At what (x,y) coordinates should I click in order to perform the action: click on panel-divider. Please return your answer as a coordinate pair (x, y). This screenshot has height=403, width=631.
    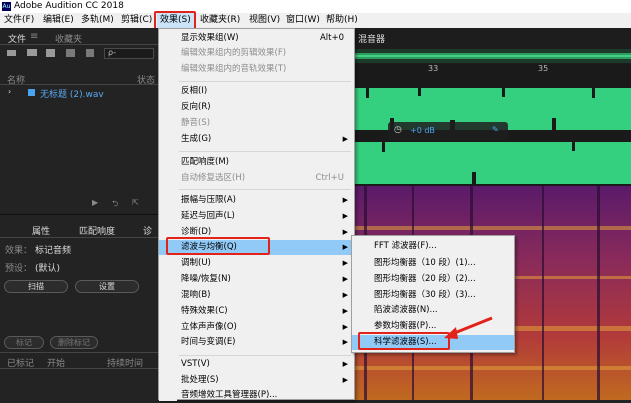
    Looking at the image, I should click on (80, 214).